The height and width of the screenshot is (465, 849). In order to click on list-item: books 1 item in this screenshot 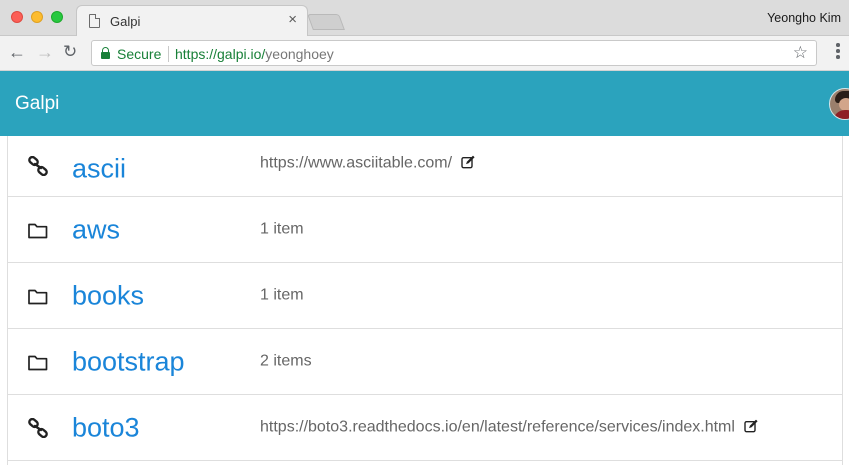, I will do `click(425, 296)`.